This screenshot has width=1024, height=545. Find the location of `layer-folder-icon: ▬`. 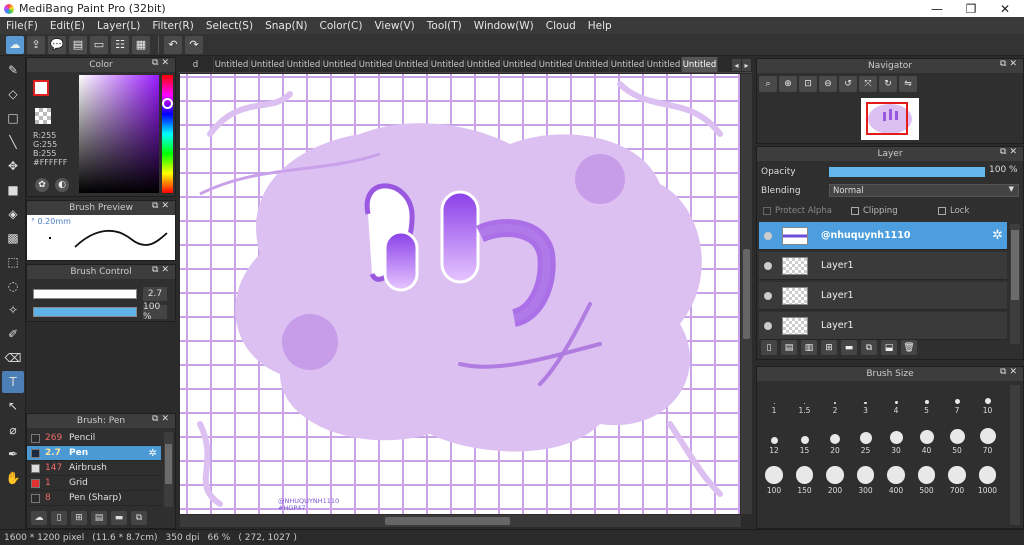

layer-folder-icon: ▬ is located at coordinates (849, 347).